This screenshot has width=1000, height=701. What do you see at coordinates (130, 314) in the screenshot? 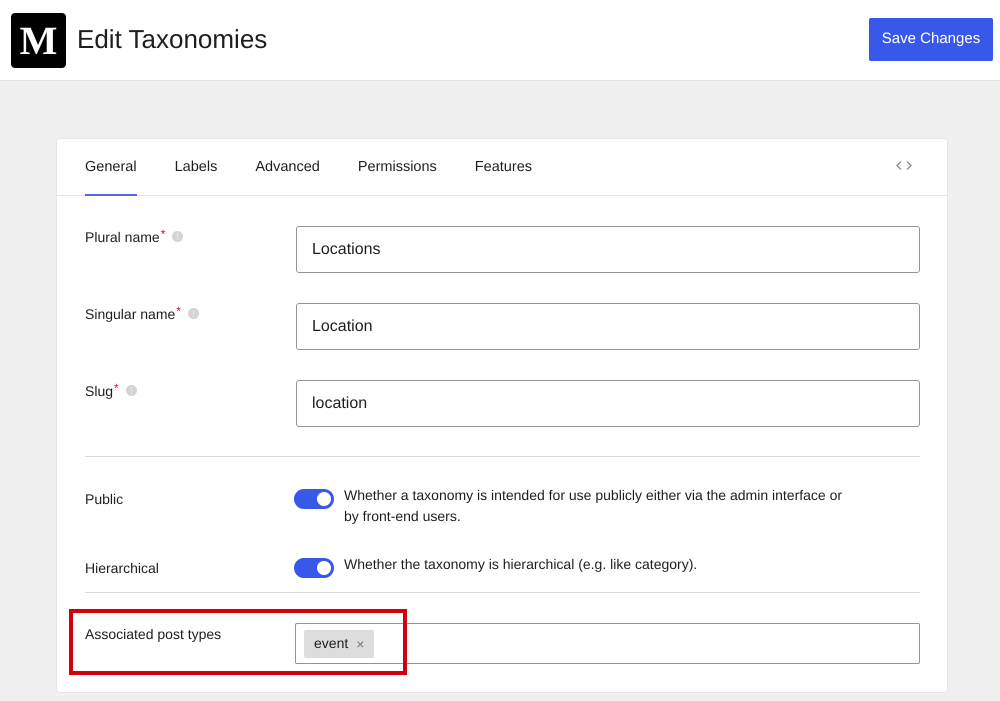
I see `field-label: Singular name` at bounding box center [130, 314].